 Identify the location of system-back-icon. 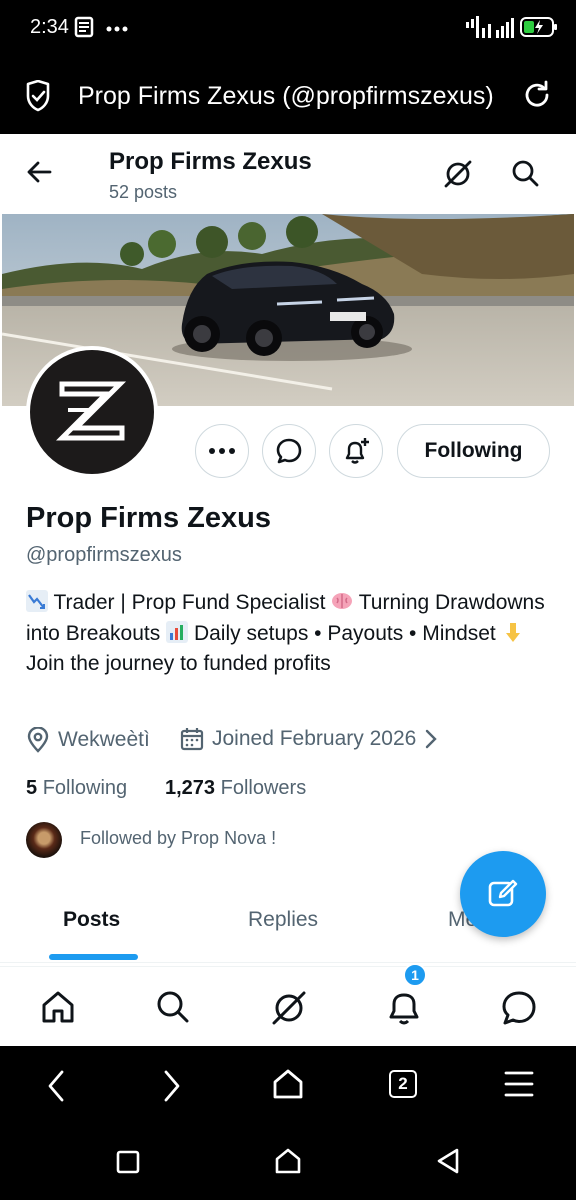
(448, 1161).